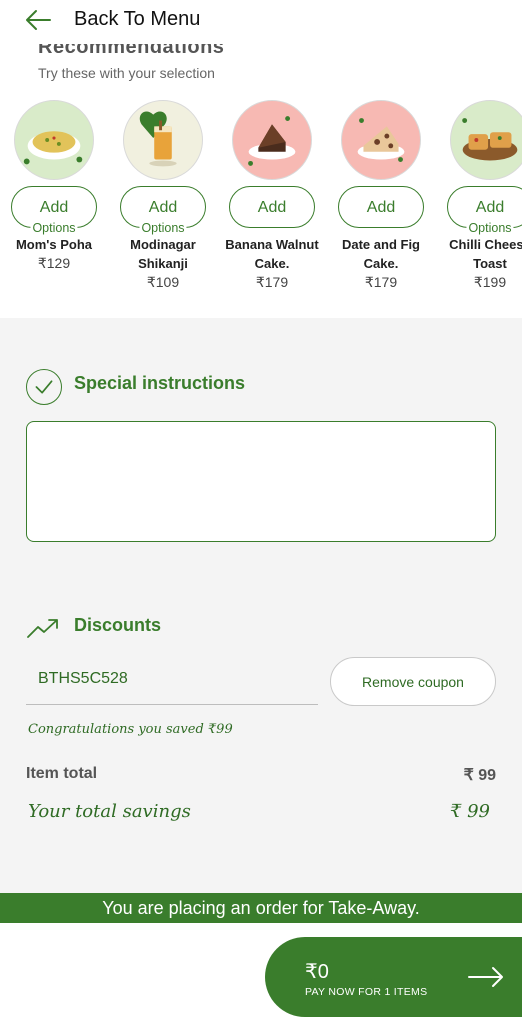 Image resolution: width=522 pixels, height=1024 pixels. Describe the element at coordinates (54, 210) in the screenshot. I see `add-moms-poha-button: Add Options` at that location.